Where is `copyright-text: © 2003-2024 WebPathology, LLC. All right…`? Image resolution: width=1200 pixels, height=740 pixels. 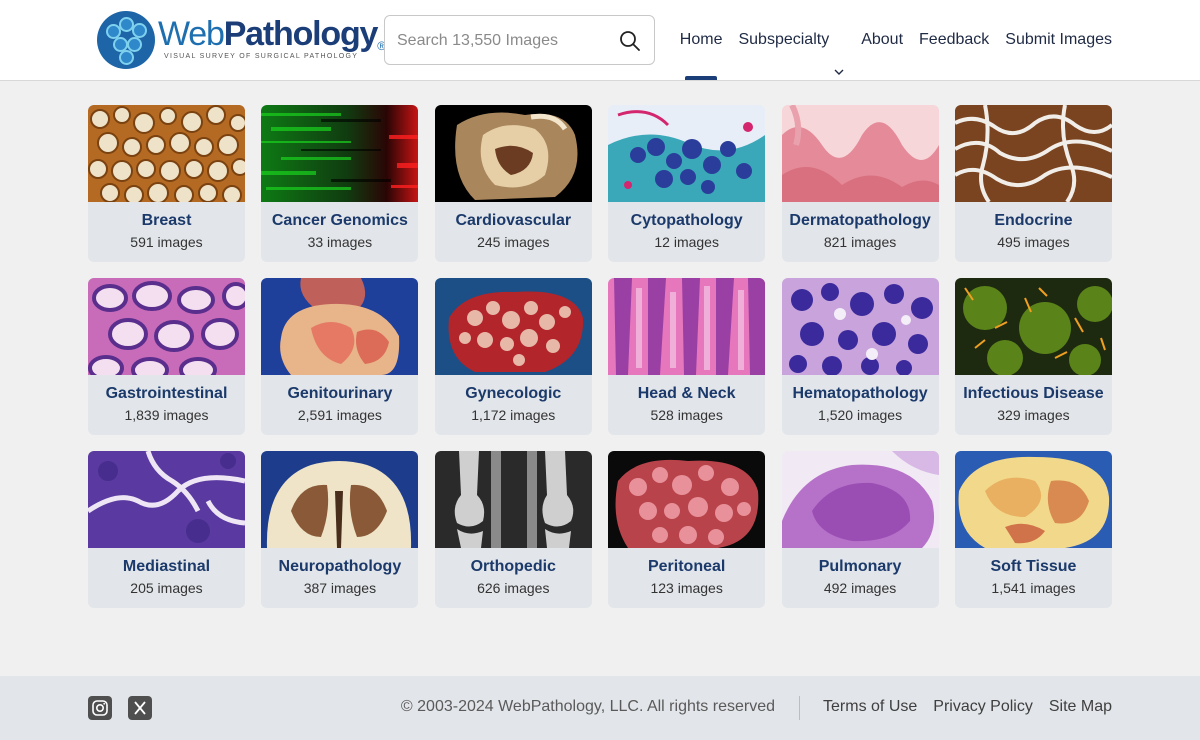
copyright-text: © 2003-2024 WebPathology, LLC. All right… is located at coordinates (587, 706).